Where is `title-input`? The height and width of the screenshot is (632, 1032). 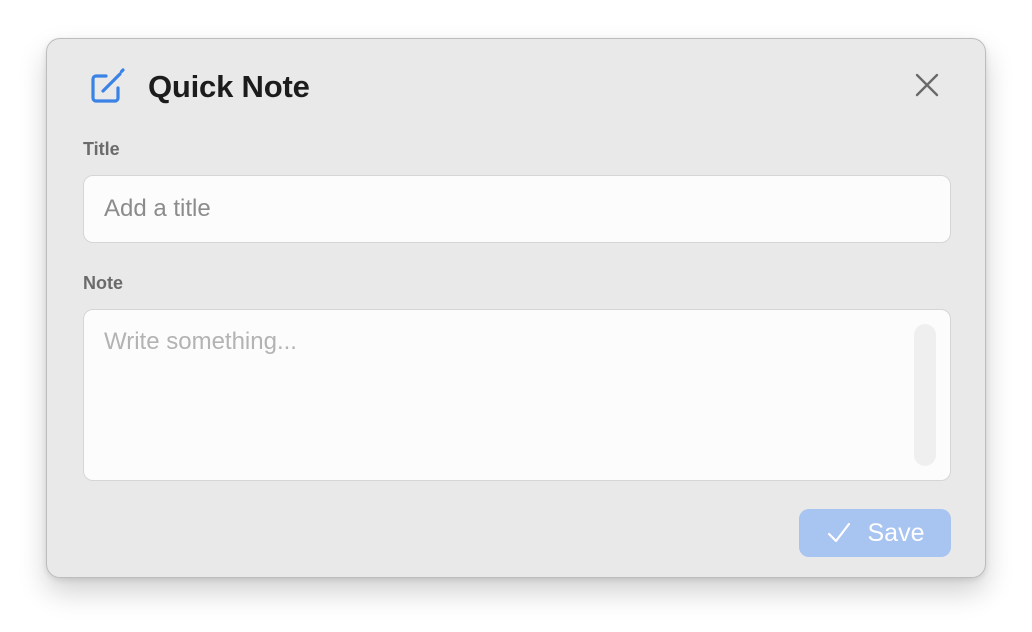 title-input is located at coordinates (517, 209).